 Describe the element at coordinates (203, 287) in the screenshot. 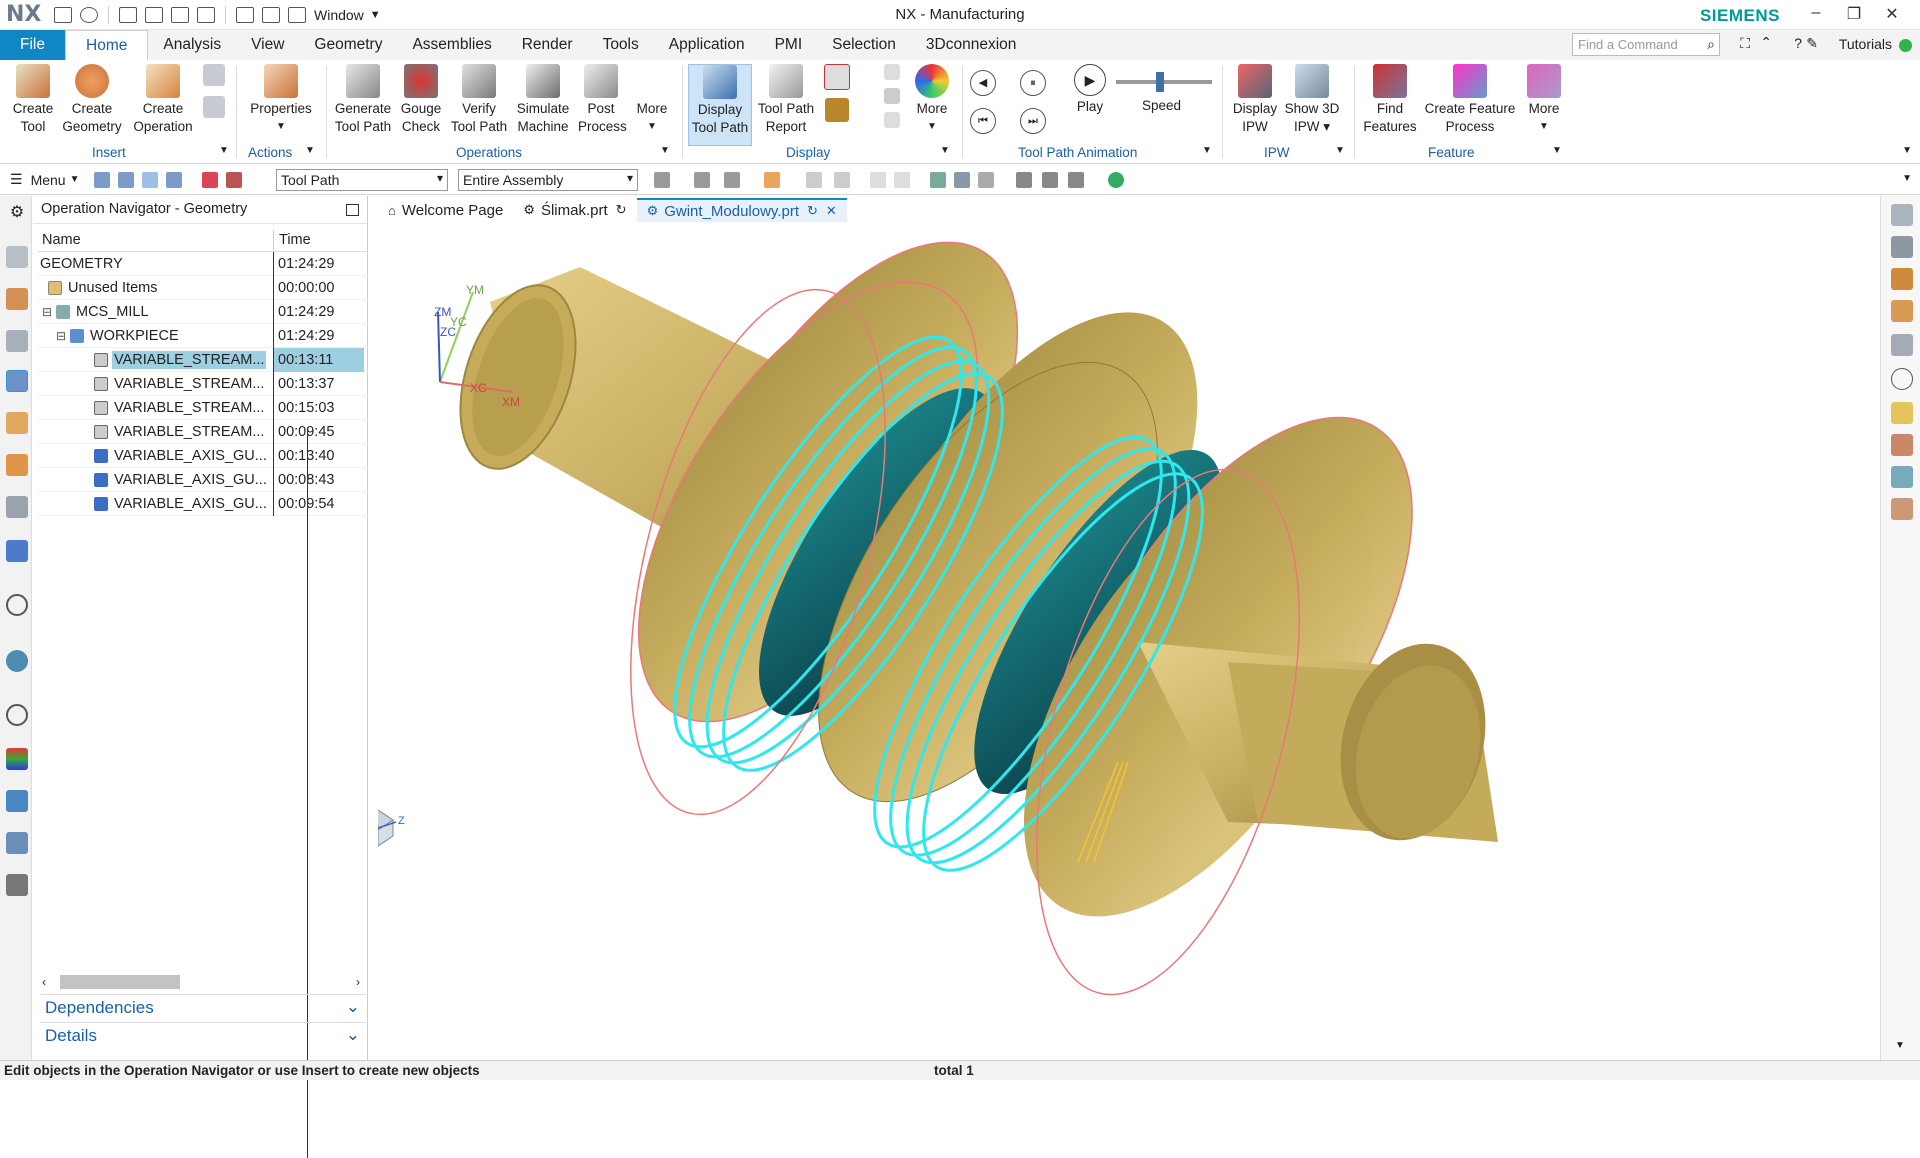

I see `table-row: Unused Items 00:00:00` at that location.